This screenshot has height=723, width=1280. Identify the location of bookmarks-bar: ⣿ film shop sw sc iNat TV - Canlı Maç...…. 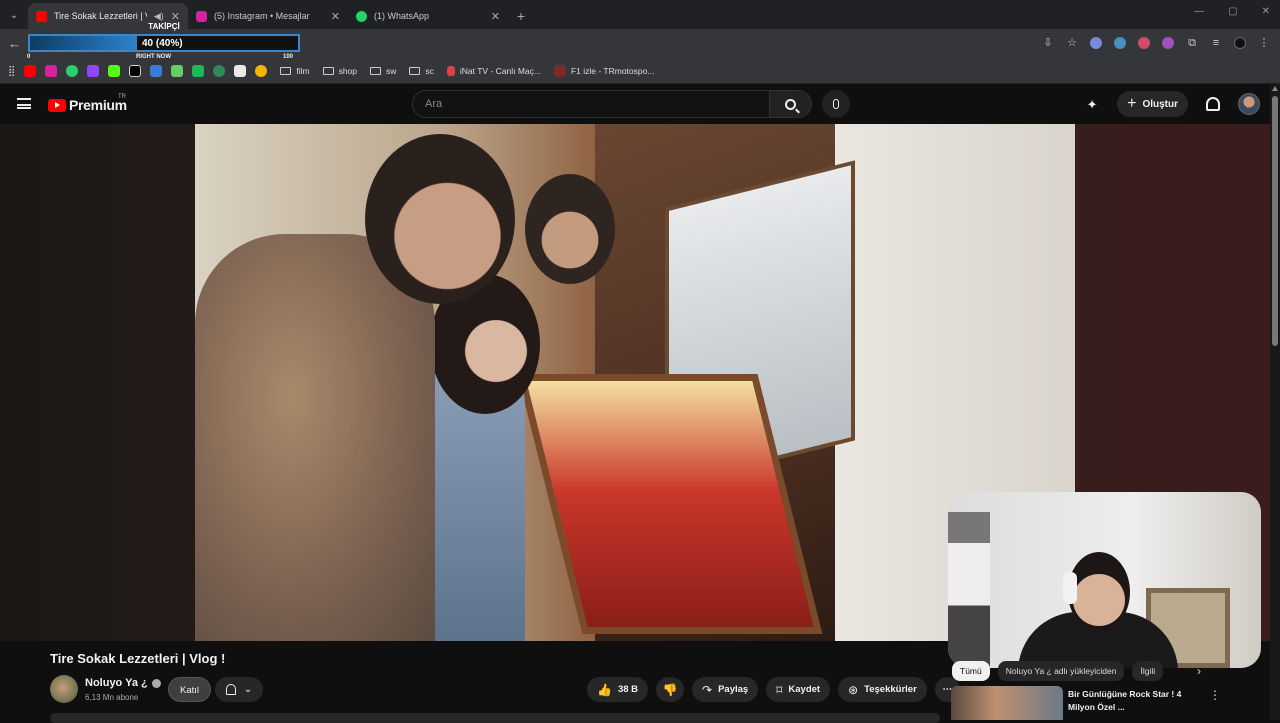
(640, 71).